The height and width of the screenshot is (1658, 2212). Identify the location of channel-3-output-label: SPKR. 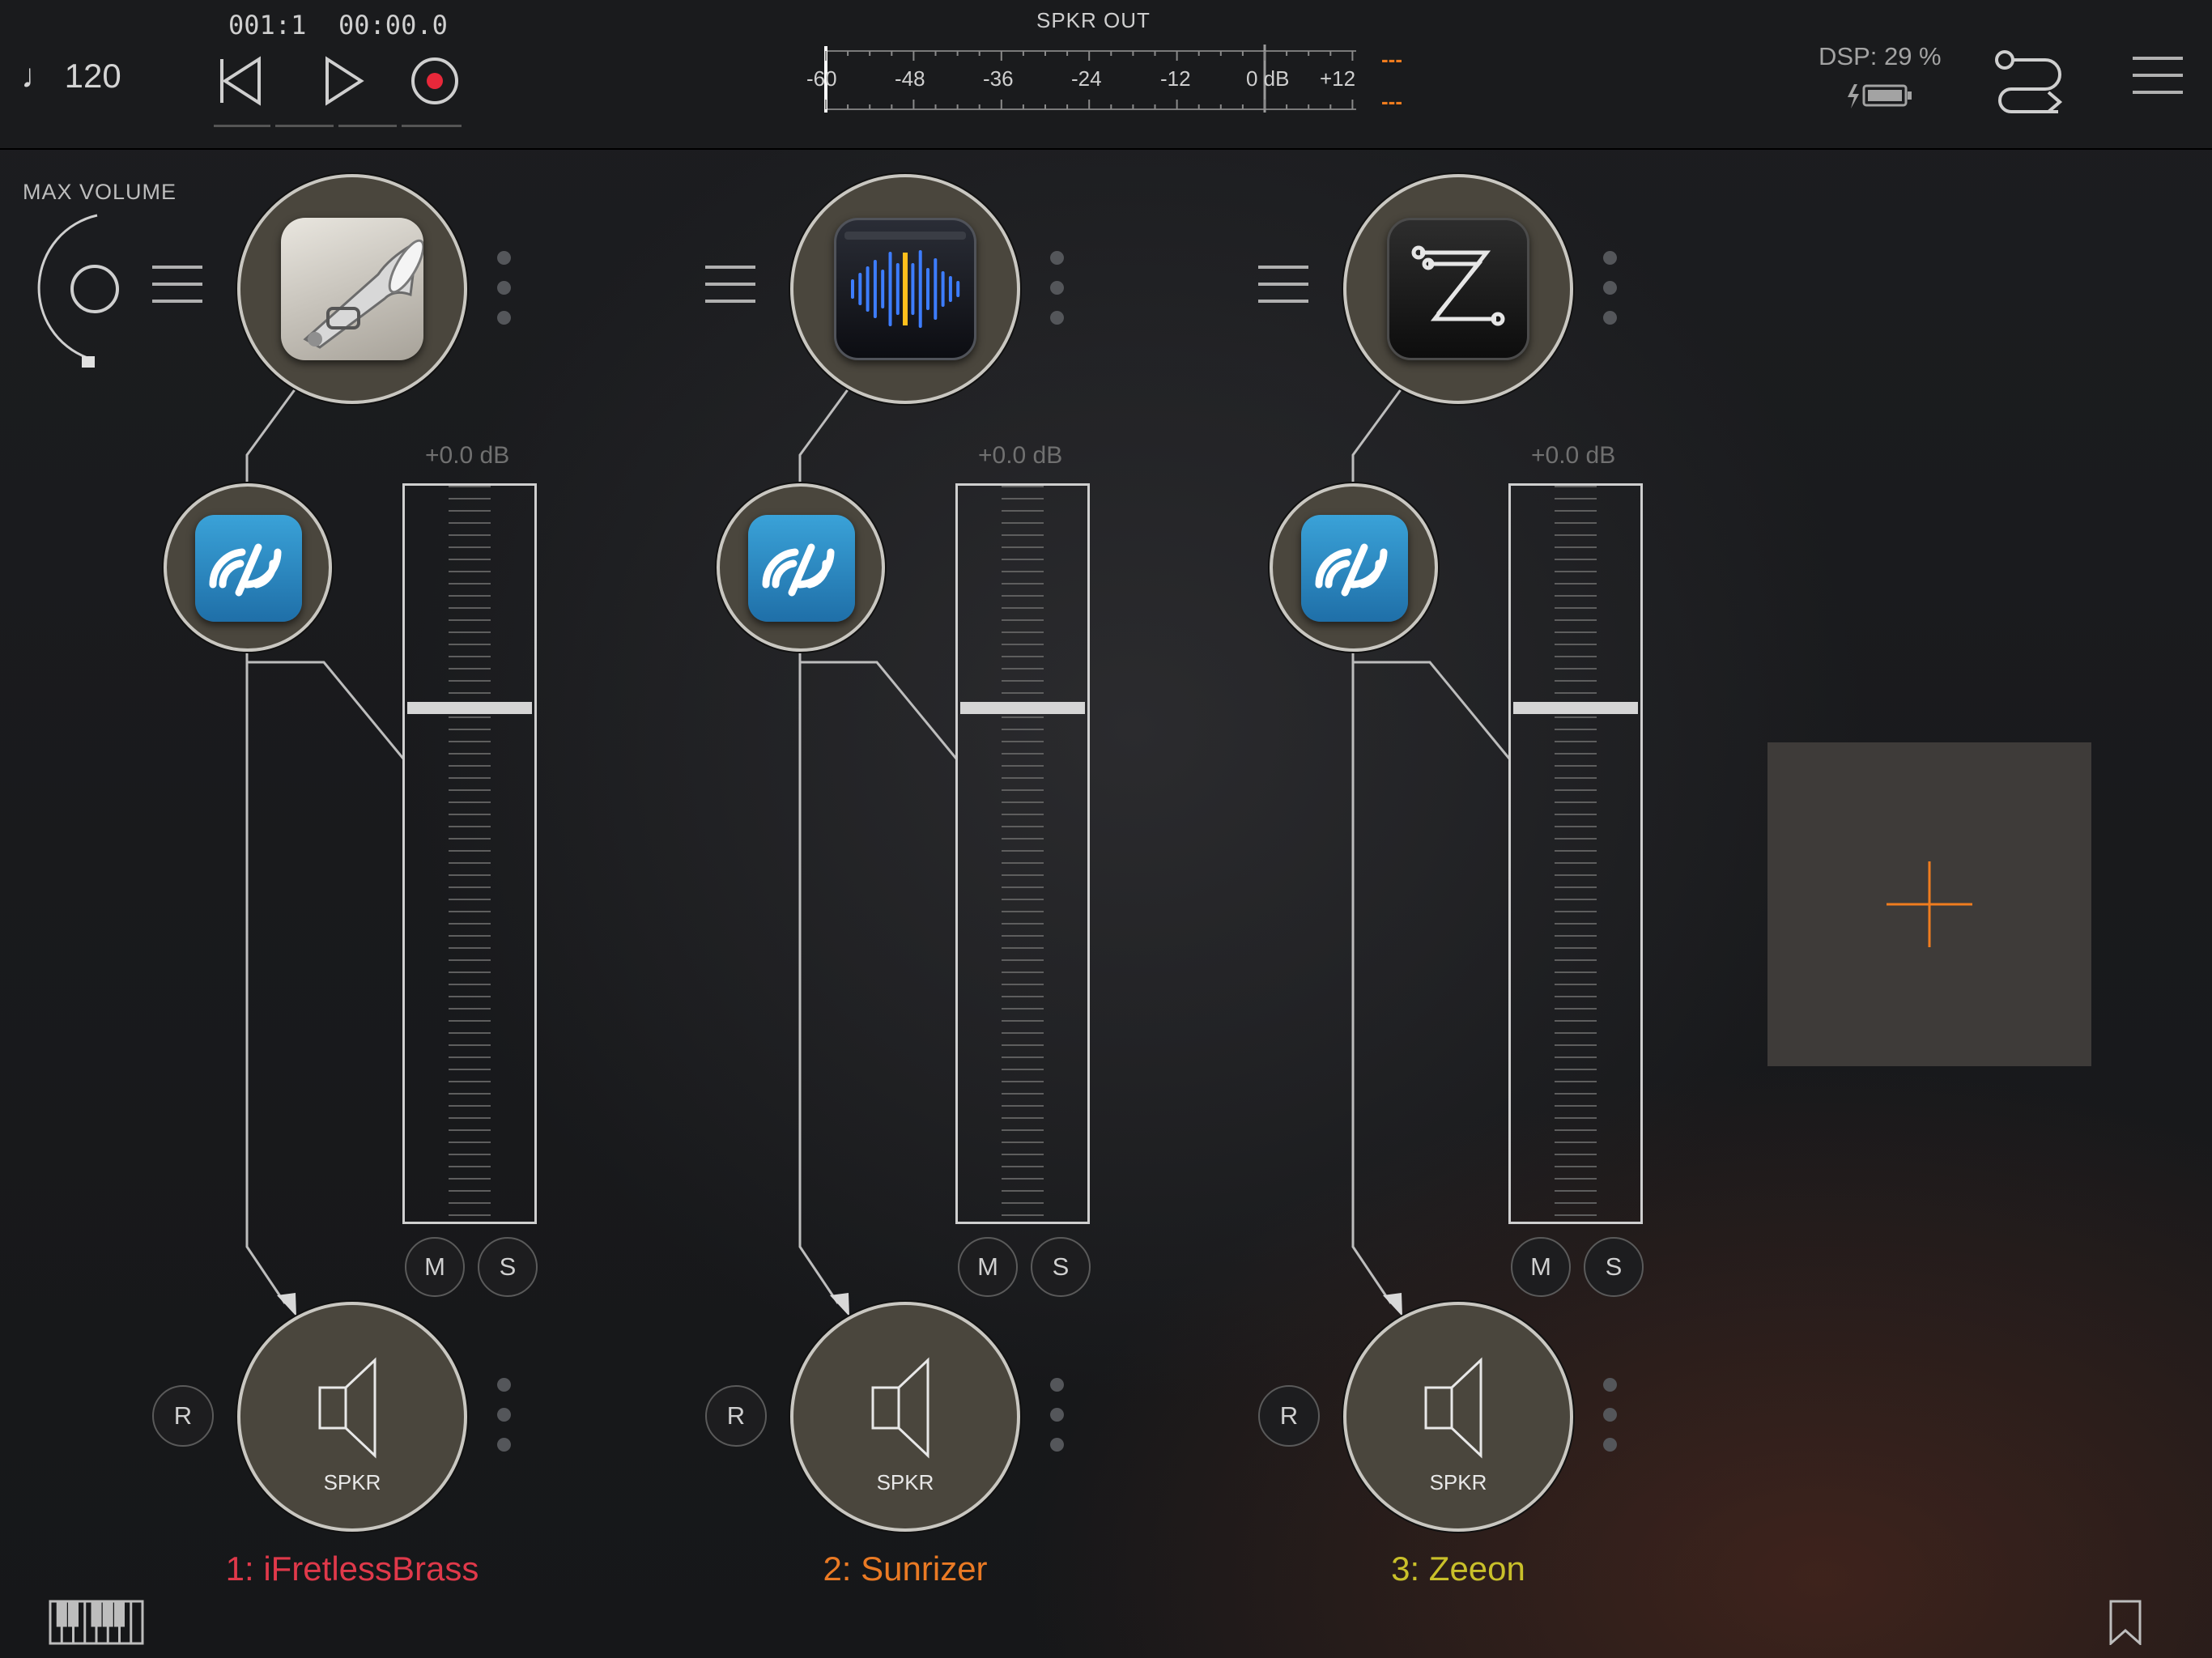
(1458, 1482).